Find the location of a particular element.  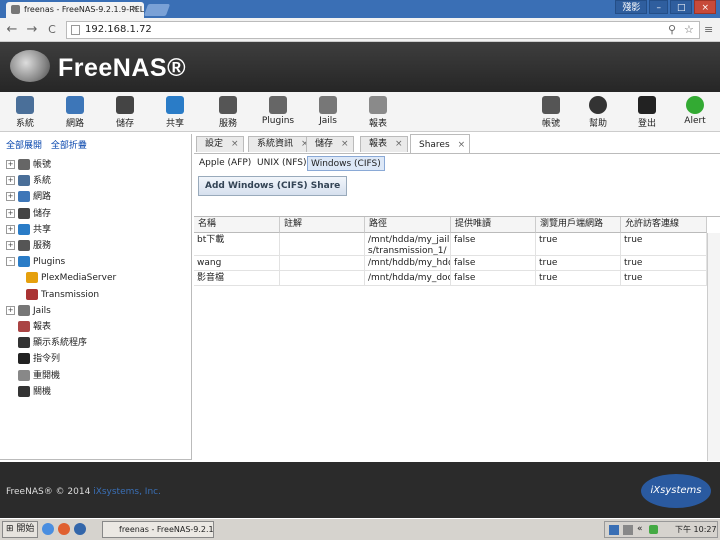

tree-item: + 網路 is located at coordinates (28, 197).